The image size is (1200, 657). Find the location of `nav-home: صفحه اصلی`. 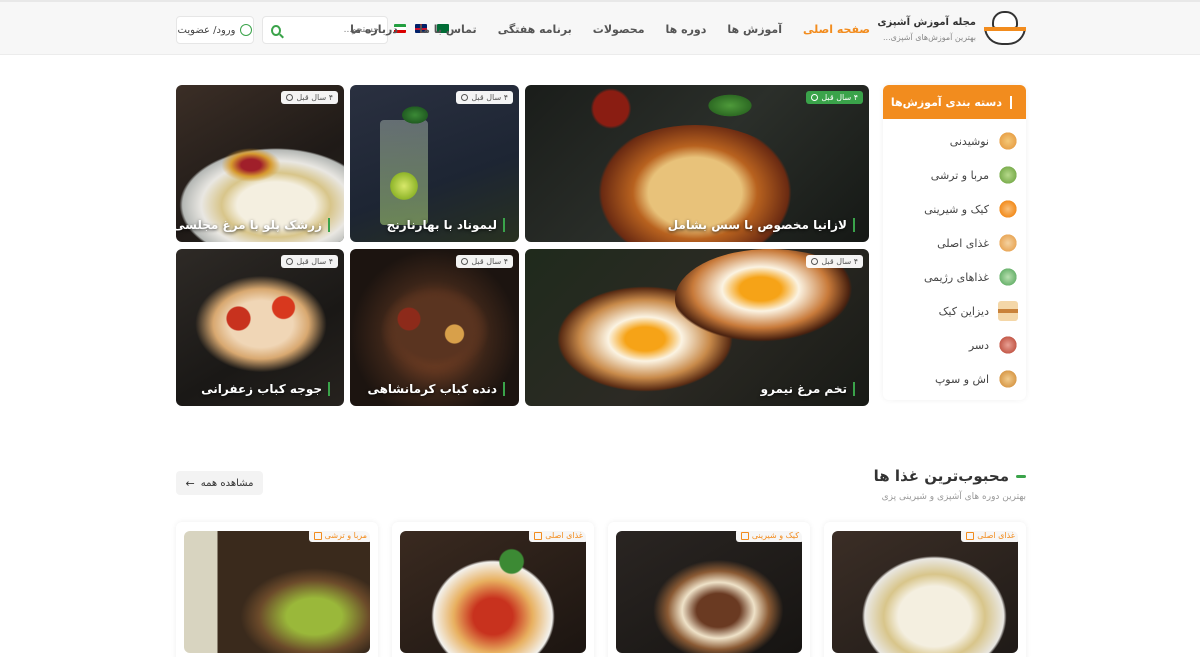

nav-home: صفحه اصلی is located at coordinates (836, 29).